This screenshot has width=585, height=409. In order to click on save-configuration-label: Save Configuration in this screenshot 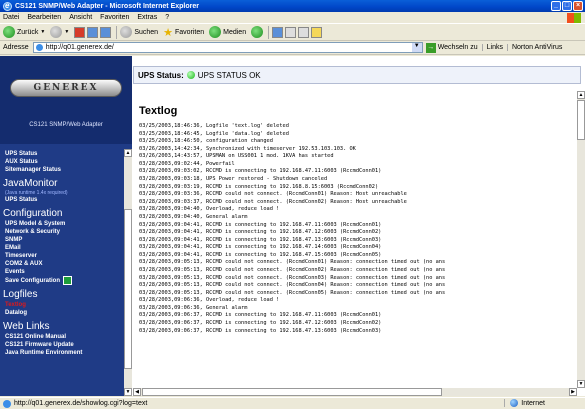, I will do `click(33, 281)`.